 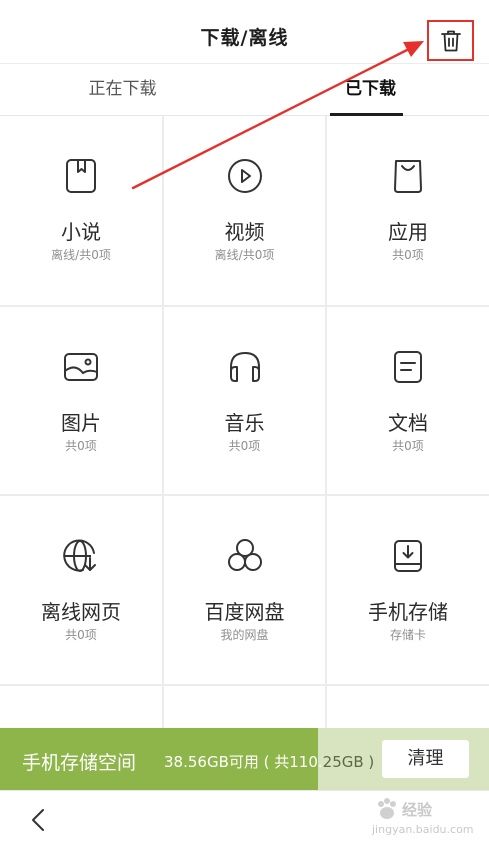 What do you see at coordinates (81, 210) in the screenshot?
I see `category-novel: 小说 离线/共0项` at bounding box center [81, 210].